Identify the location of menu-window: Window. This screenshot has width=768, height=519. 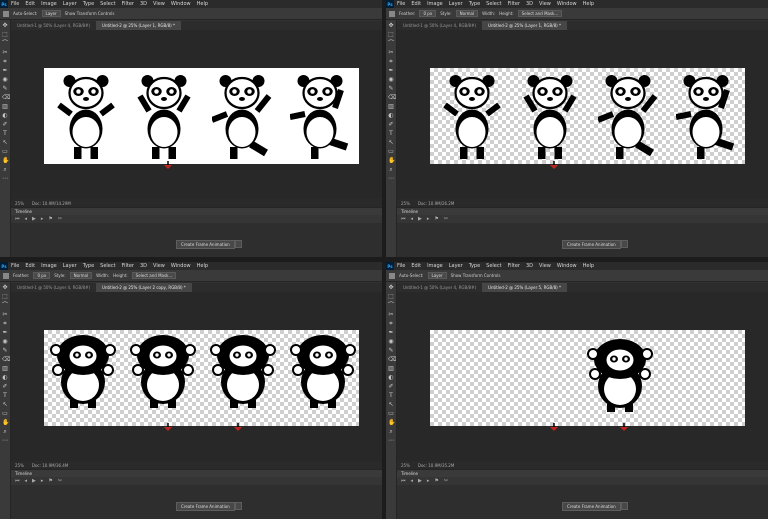
(567, 4).